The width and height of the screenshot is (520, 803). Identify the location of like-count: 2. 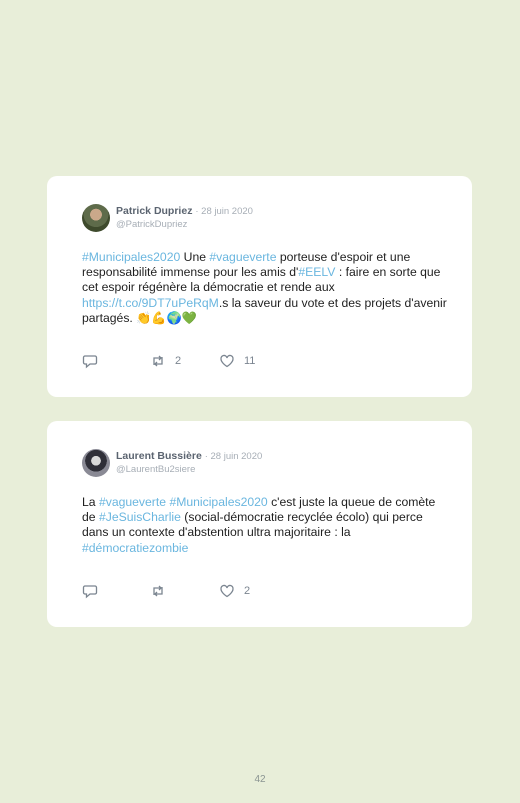
(247, 591).